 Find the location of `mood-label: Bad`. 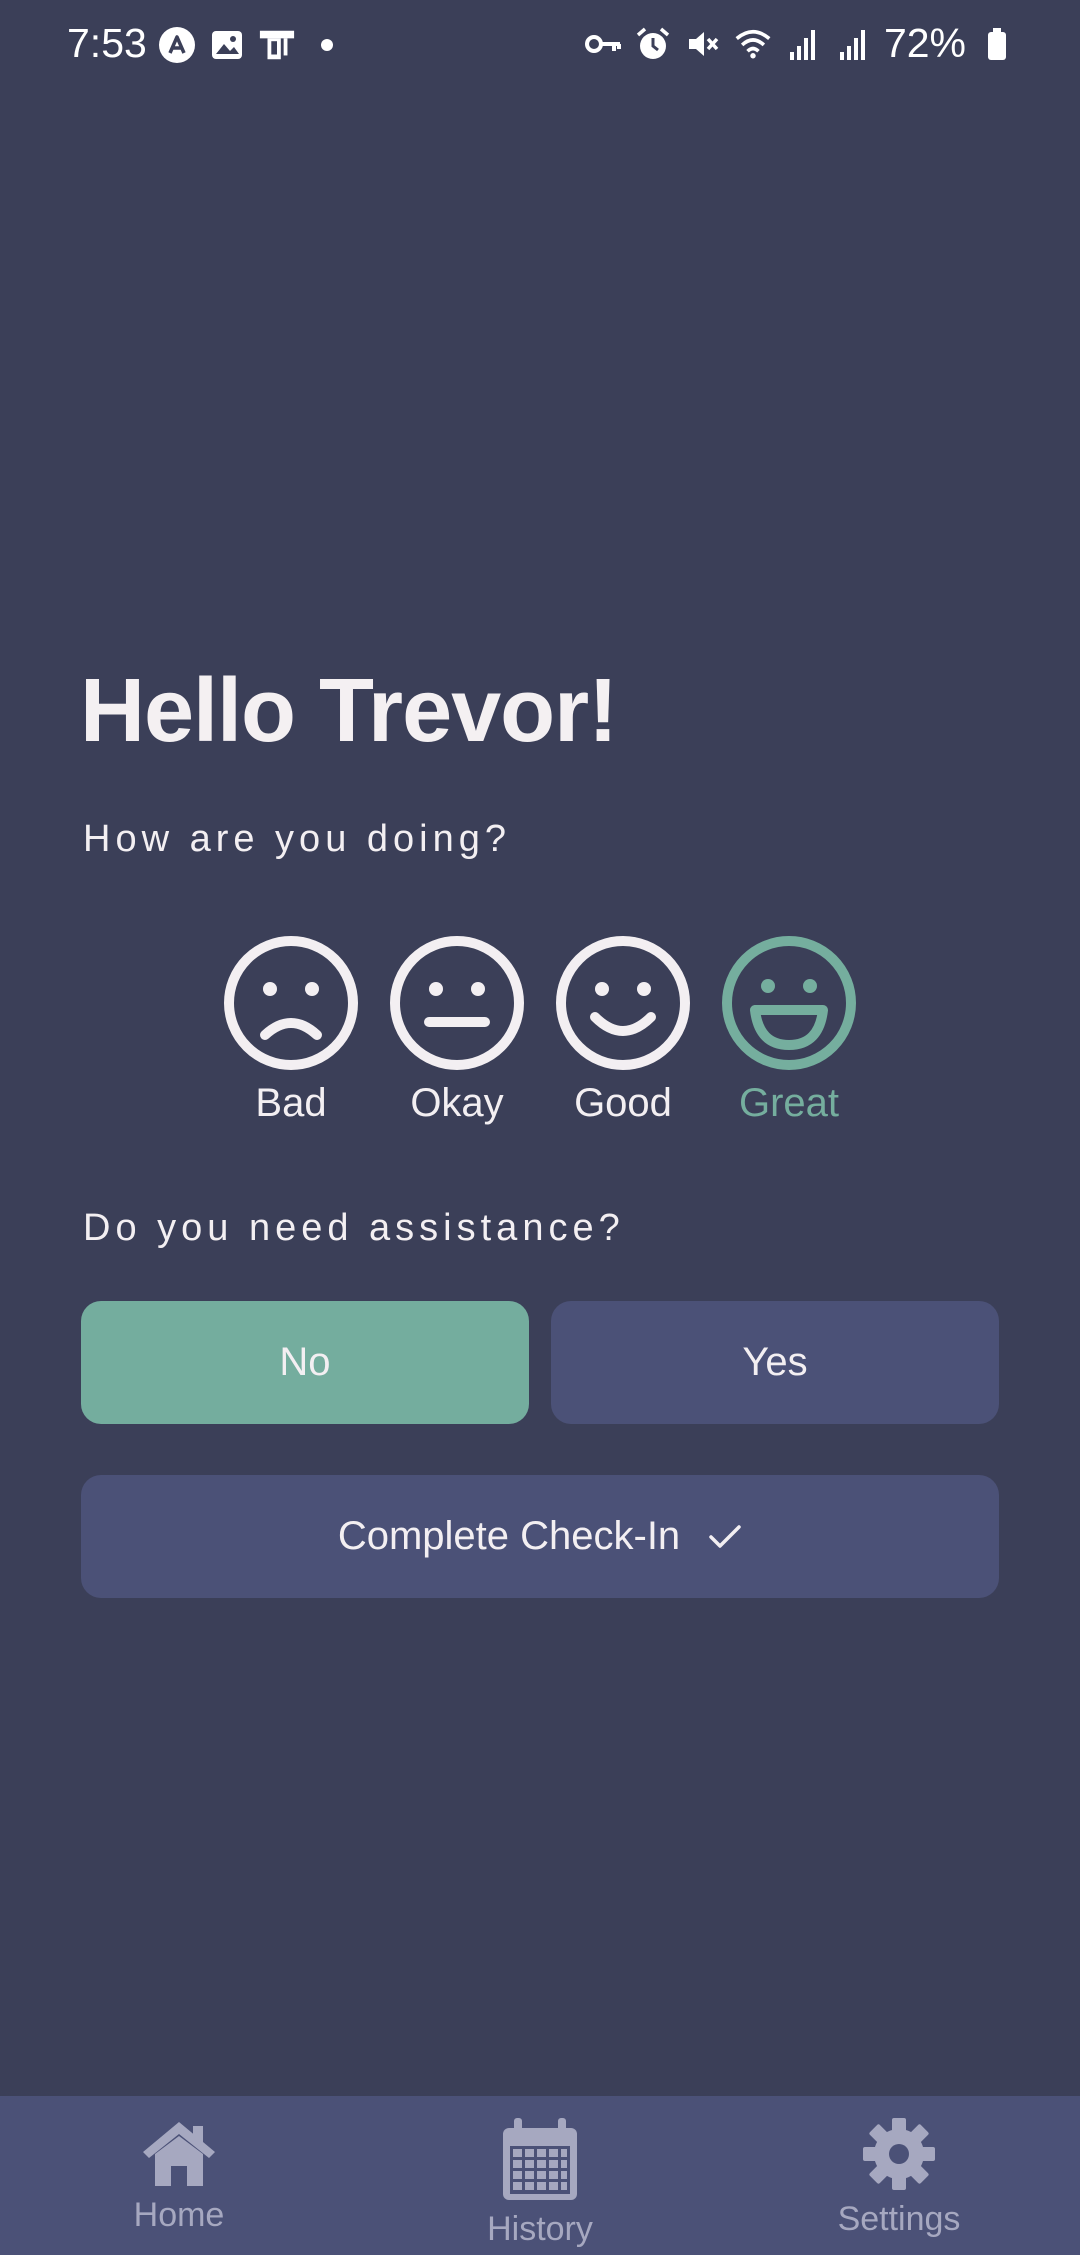

mood-label: Bad is located at coordinates (291, 1103).